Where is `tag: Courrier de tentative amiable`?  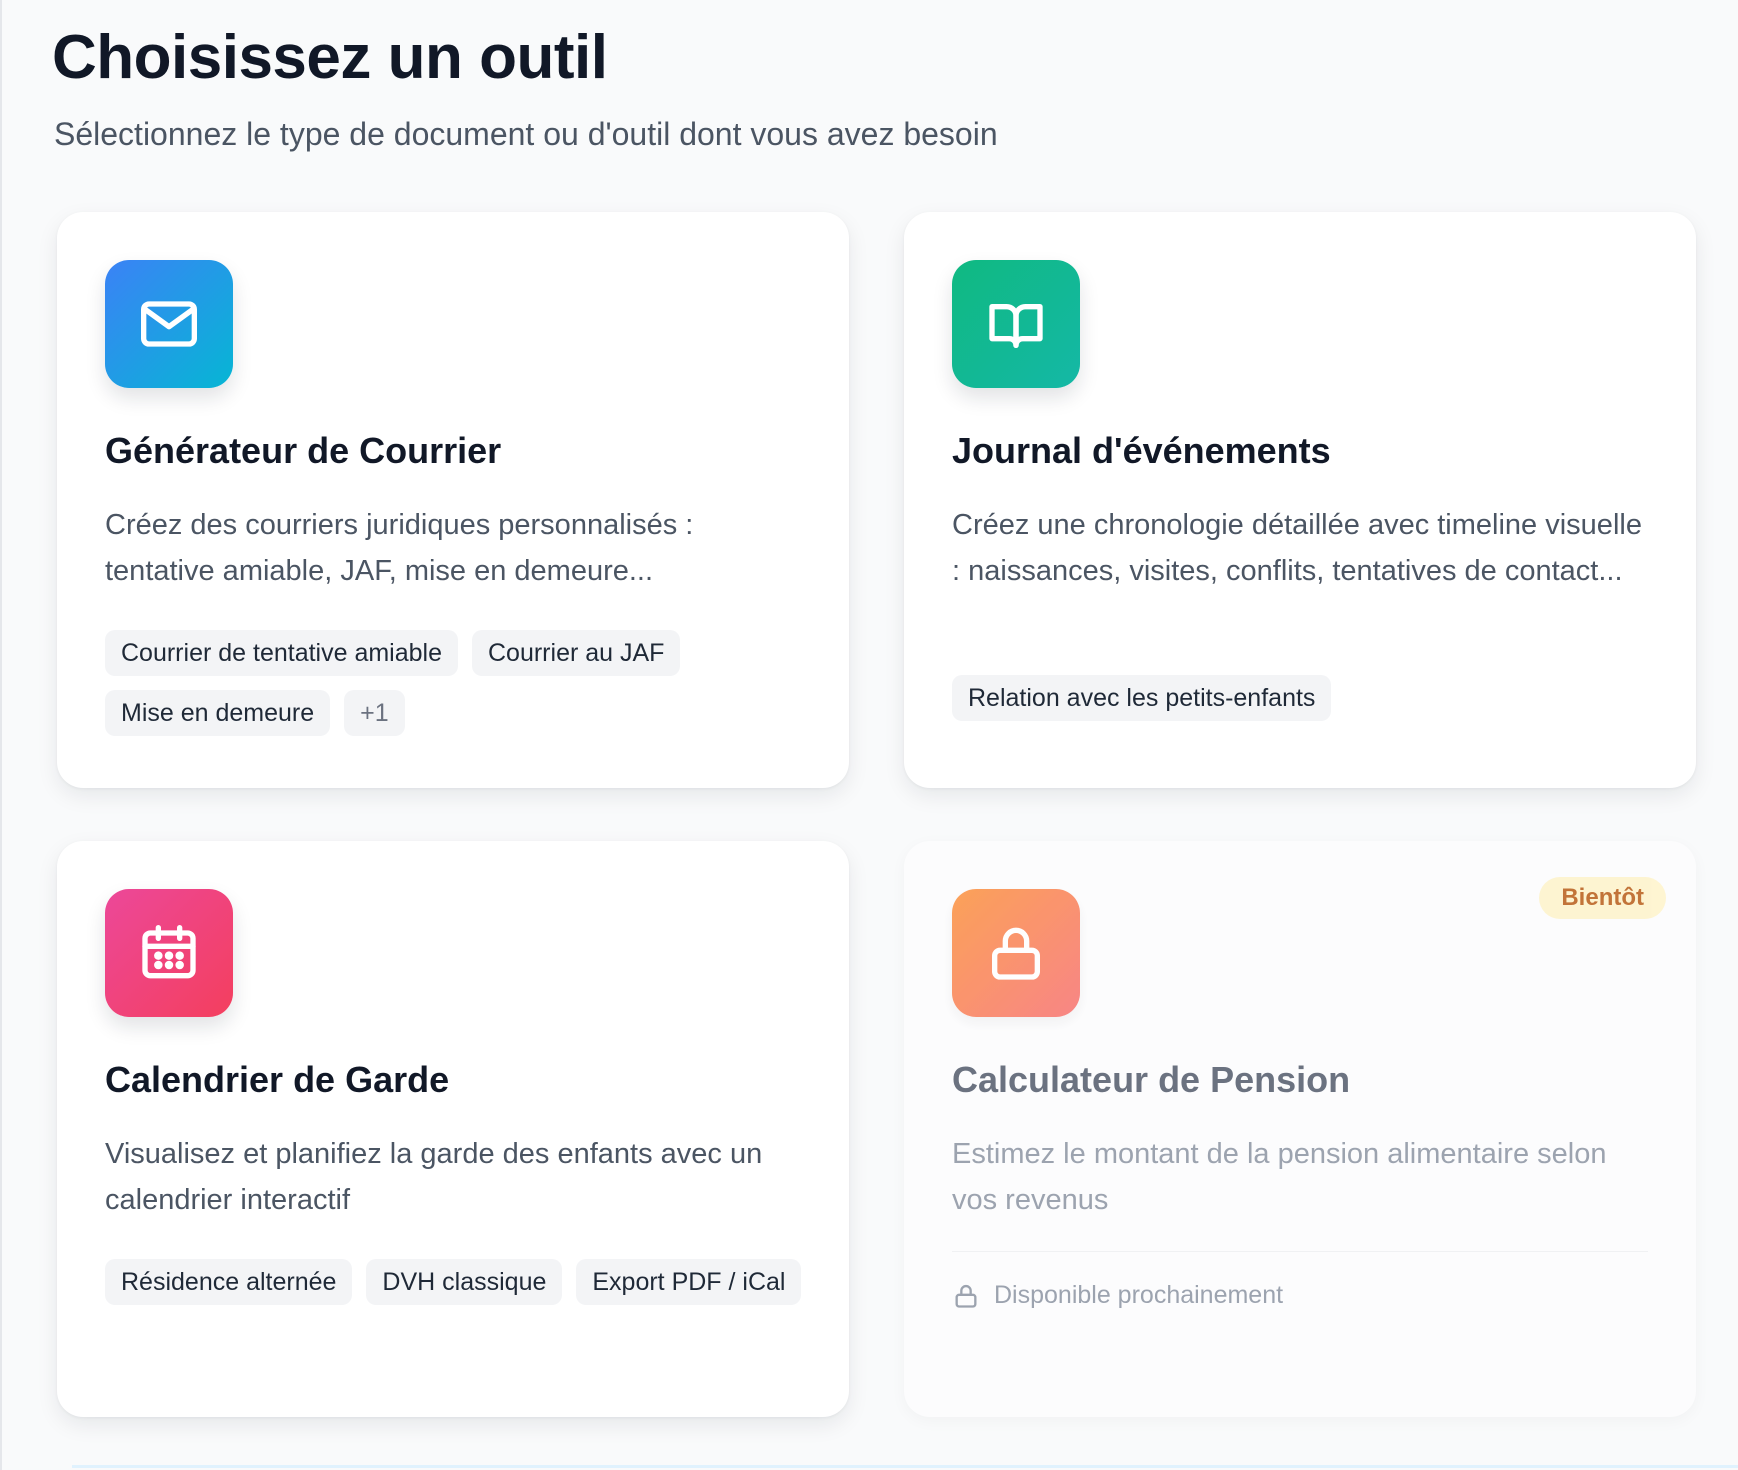
tag: Courrier de tentative amiable is located at coordinates (281, 653).